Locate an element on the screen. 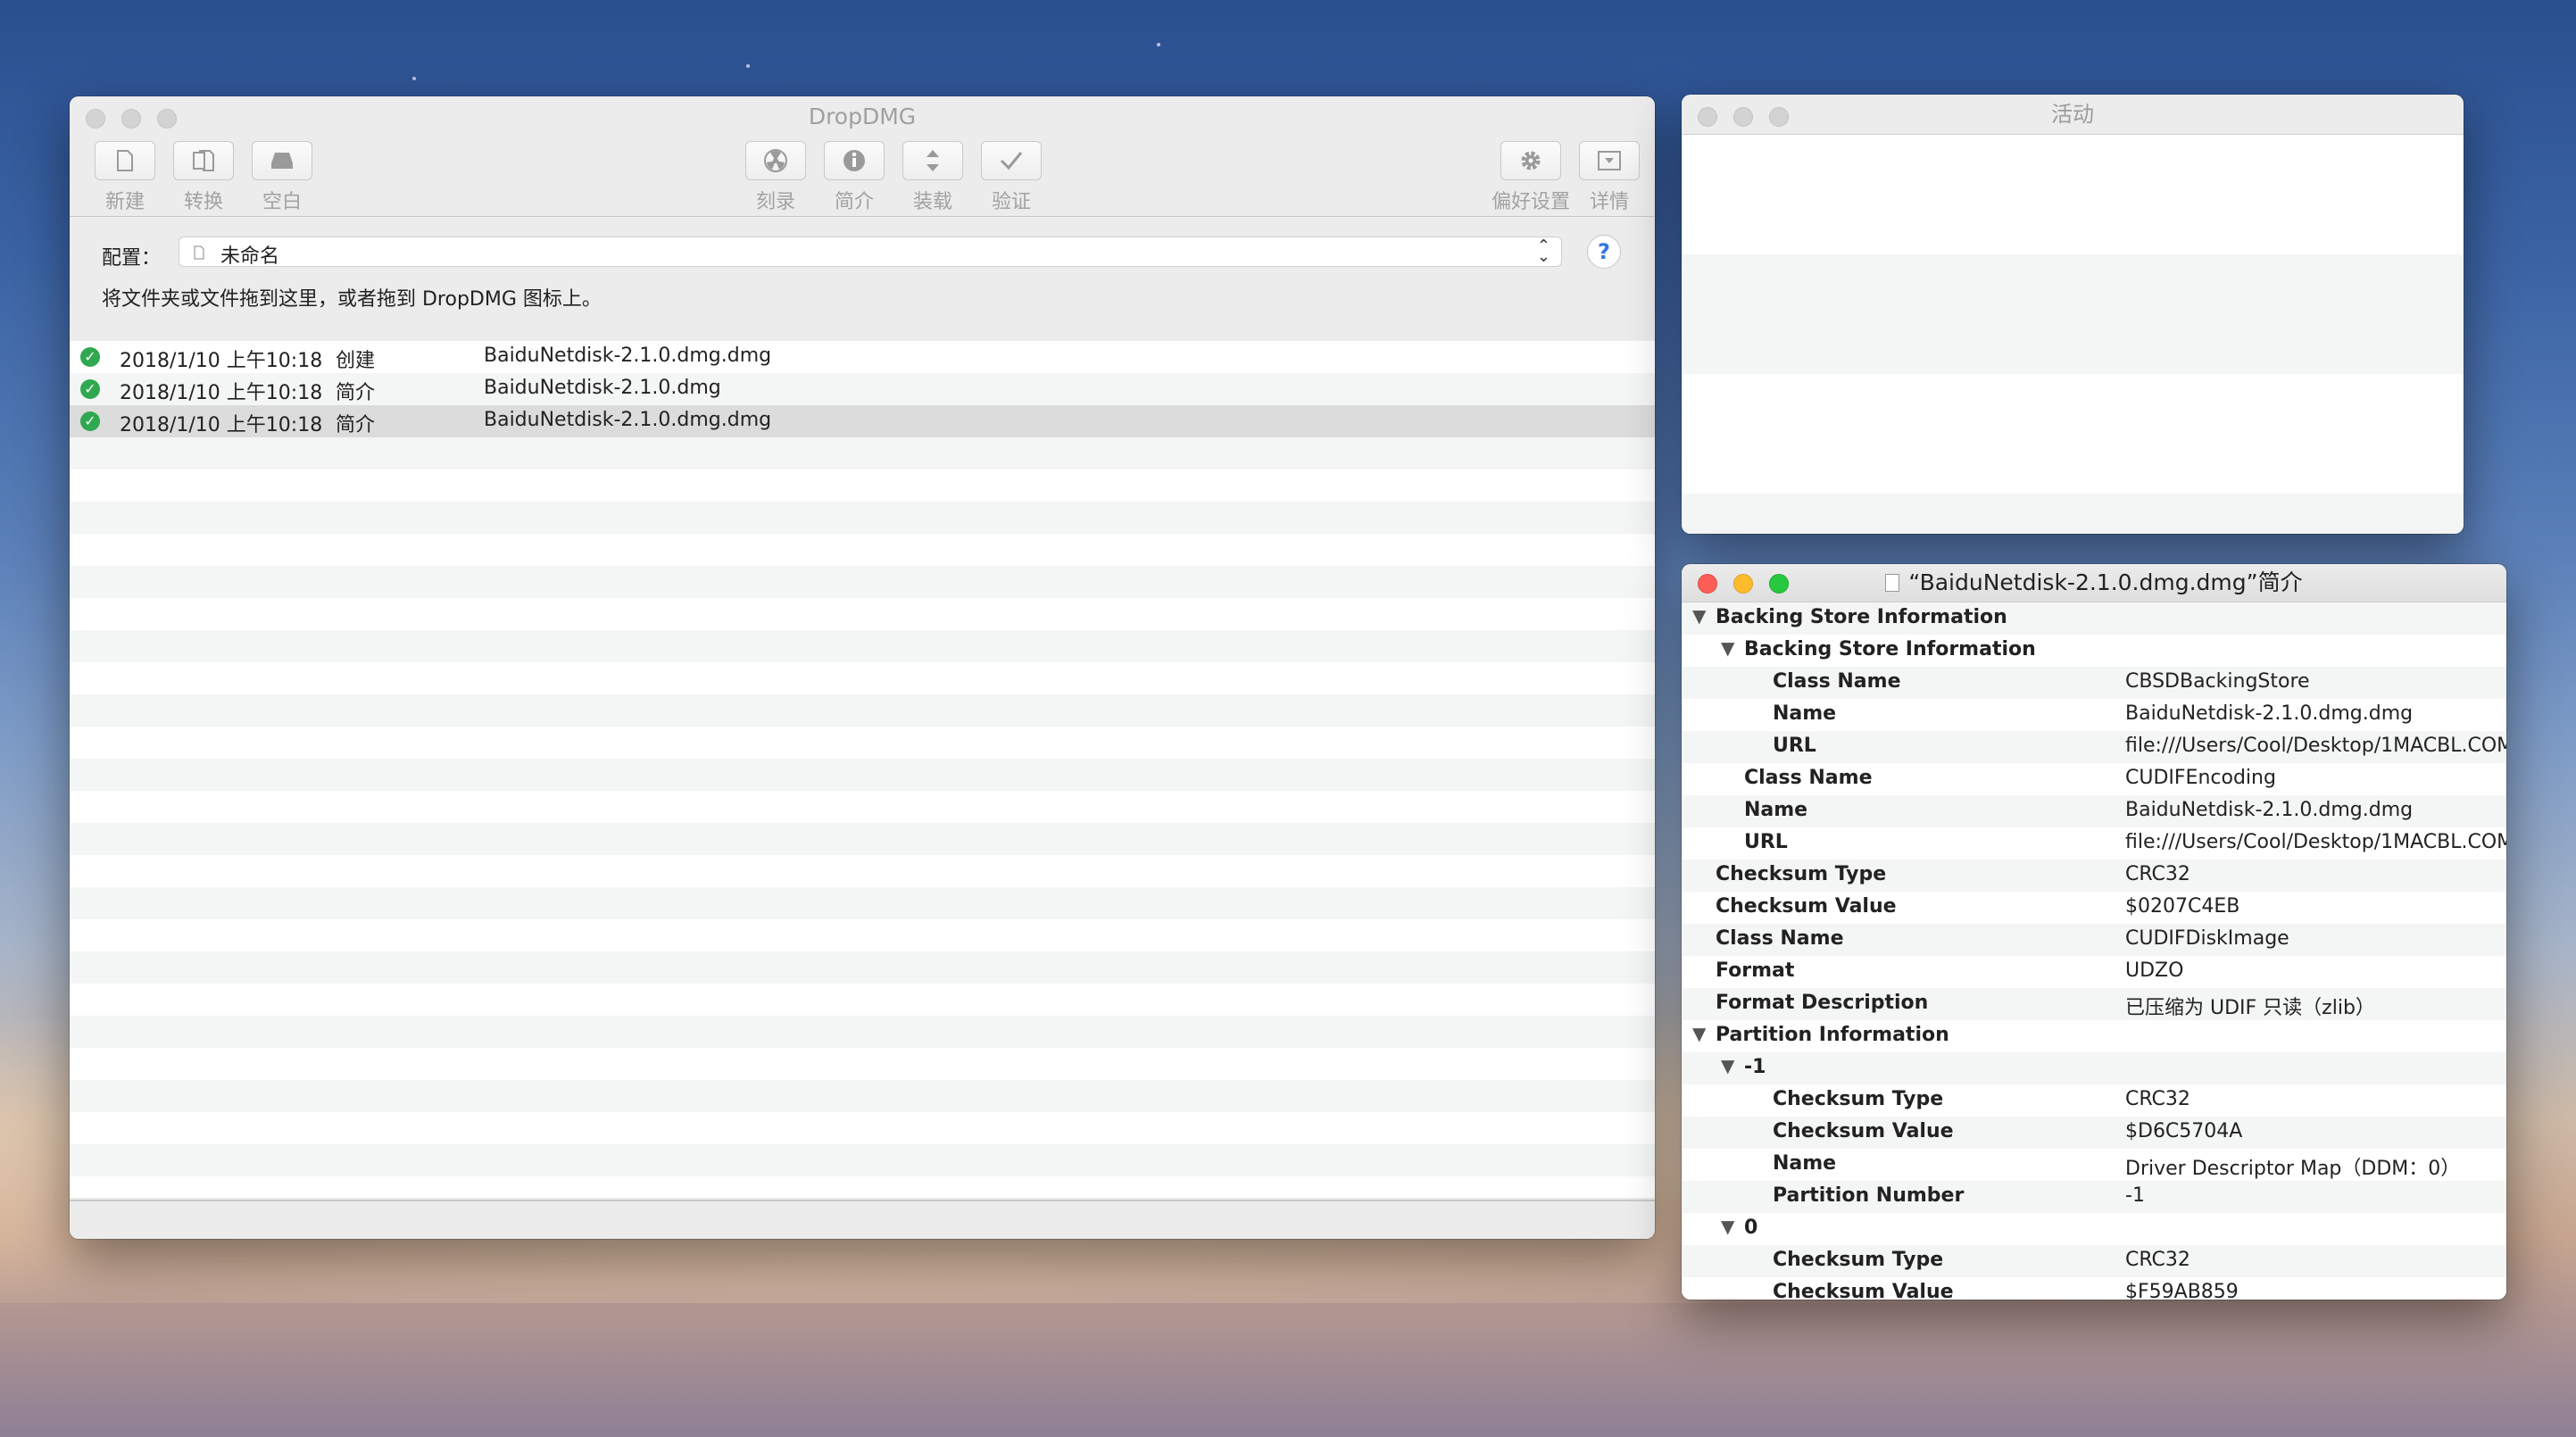 Image resolution: width=2576 pixels, height=1437 pixels. window-title: DropDMG is located at coordinates (862, 117).